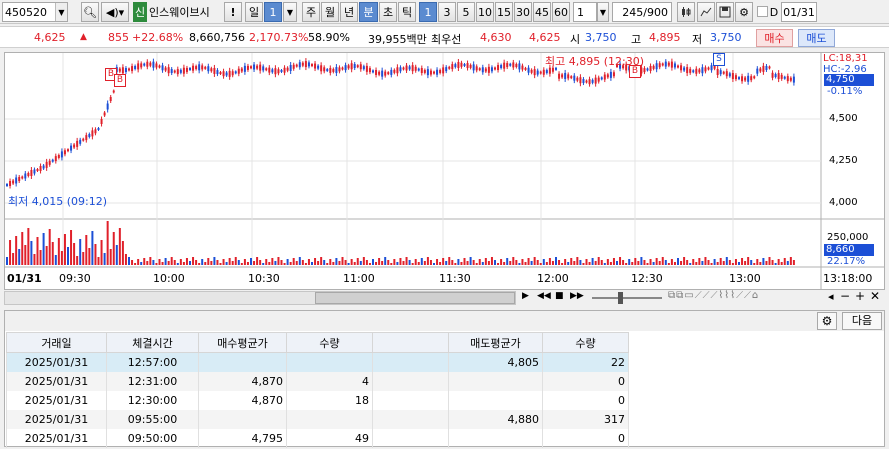  Describe the element at coordinates (35, 12) in the screenshot. I see `stock-code-input: 450520 ▼` at that location.